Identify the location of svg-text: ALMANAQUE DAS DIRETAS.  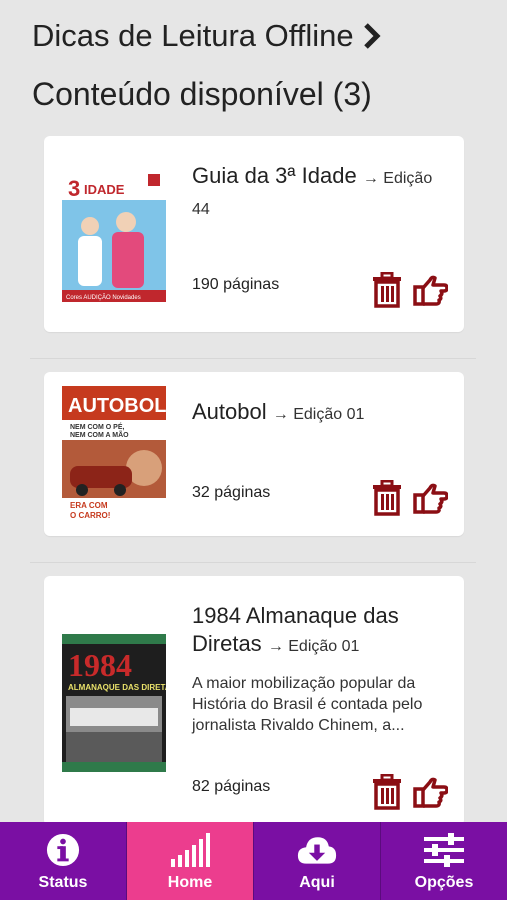
(117, 687).